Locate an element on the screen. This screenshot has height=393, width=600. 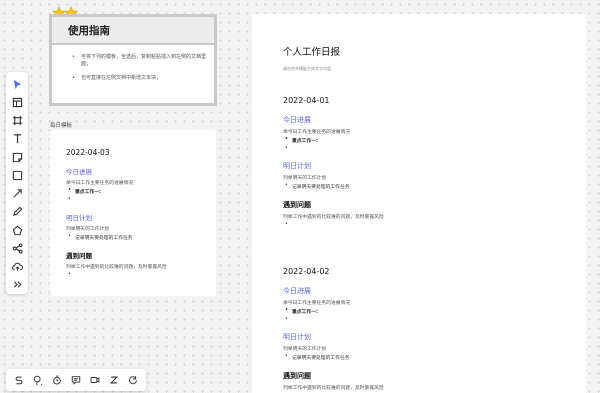
more-tools is located at coordinates (17, 285).